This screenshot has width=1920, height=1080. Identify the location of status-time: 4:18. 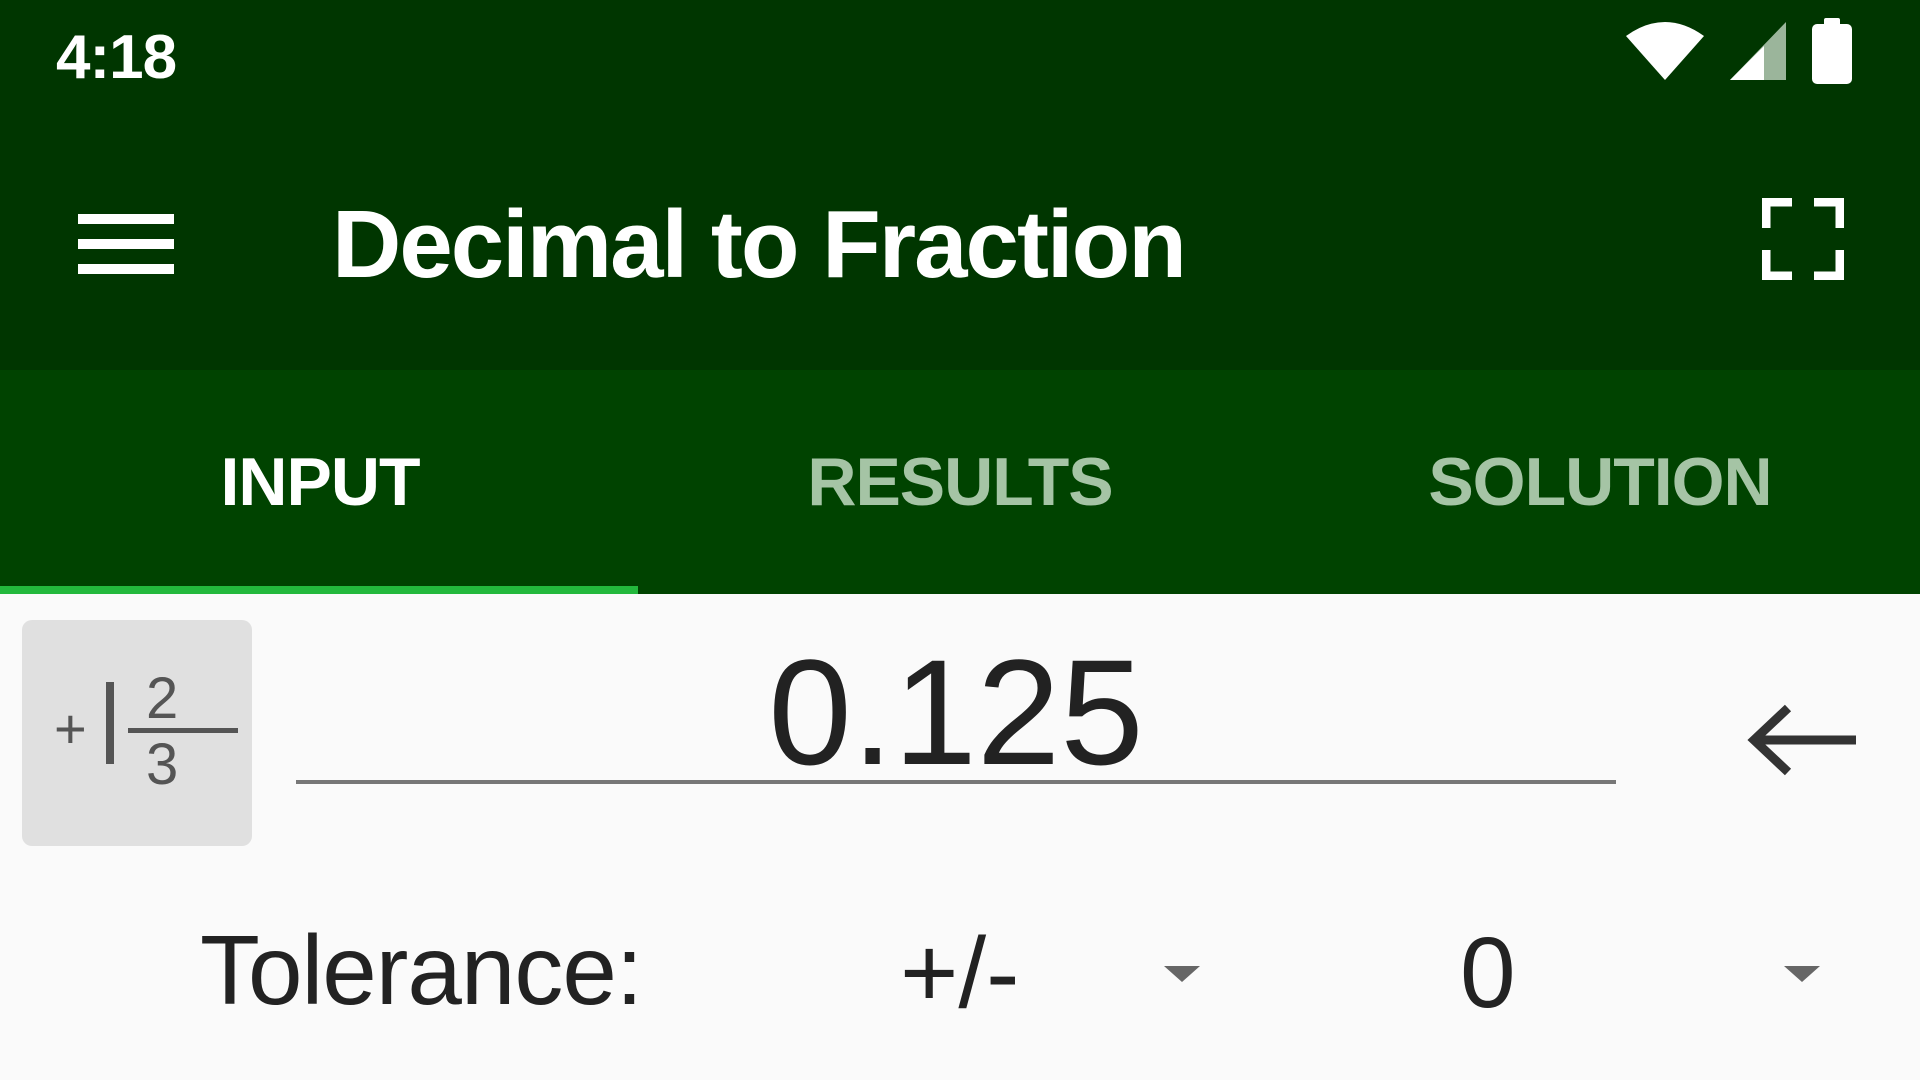
(116, 57).